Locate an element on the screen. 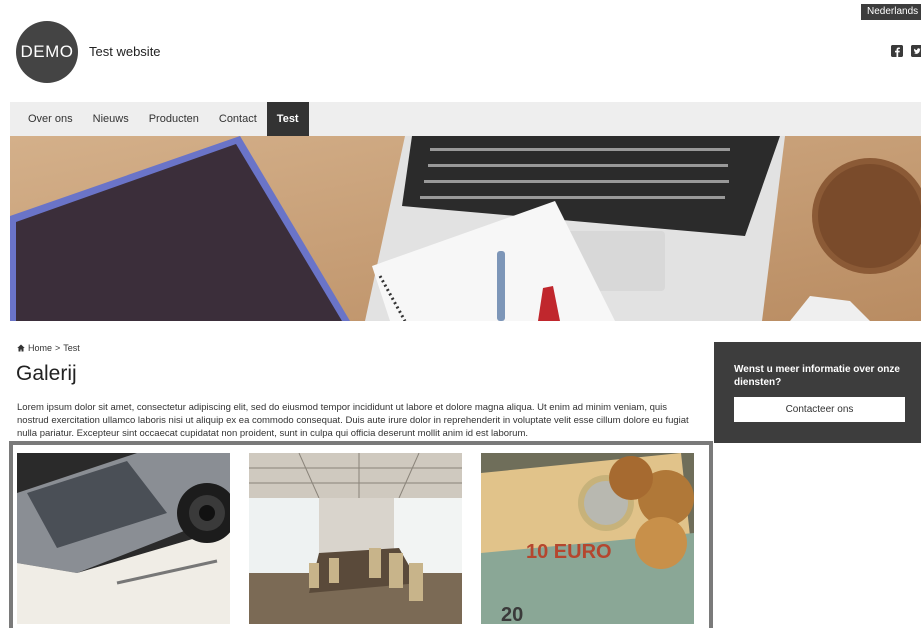 Image resolution: width=921 pixels, height=628 pixels. svg-text: 10 EURO is located at coordinates (569, 552).